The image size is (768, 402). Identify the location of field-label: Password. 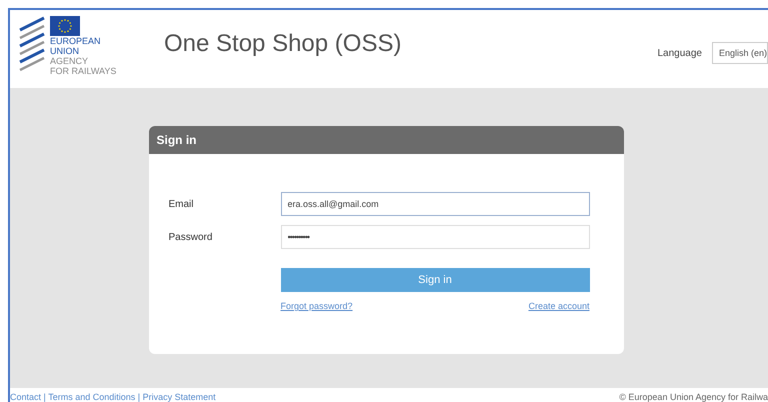
(191, 237).